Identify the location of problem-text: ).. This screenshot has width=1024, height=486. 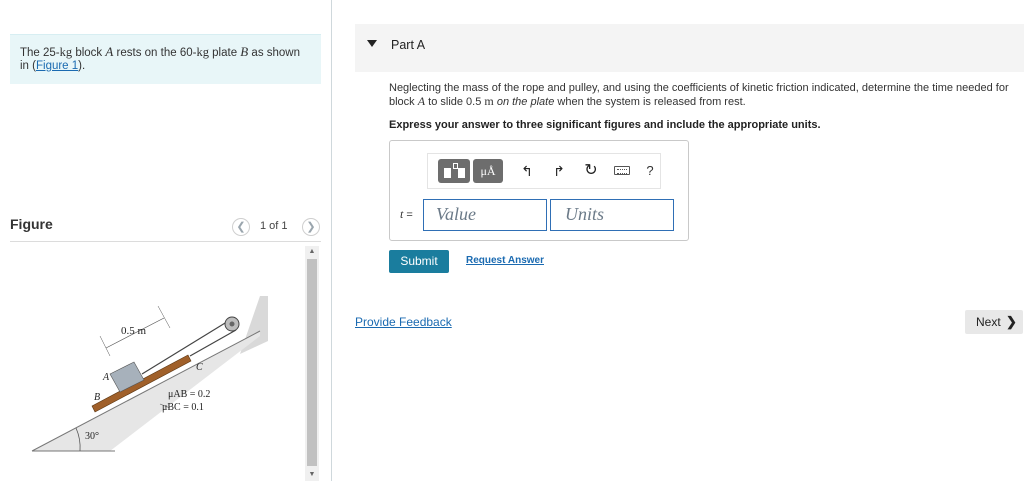
(82, 66).